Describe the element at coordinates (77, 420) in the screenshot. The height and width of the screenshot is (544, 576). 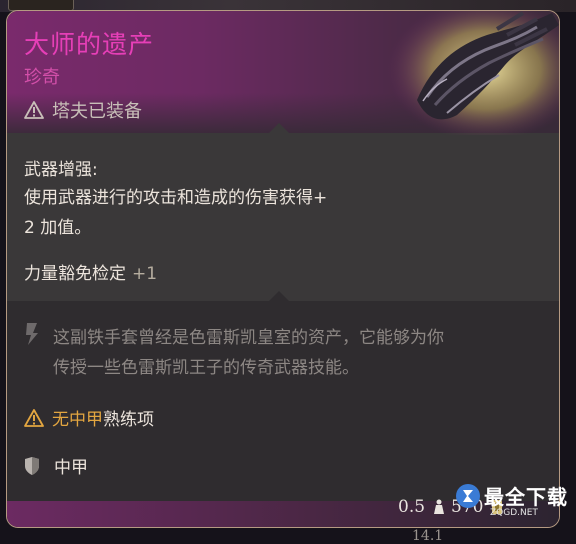
I see `no-medium-armor-label: 无中甲` at that location.